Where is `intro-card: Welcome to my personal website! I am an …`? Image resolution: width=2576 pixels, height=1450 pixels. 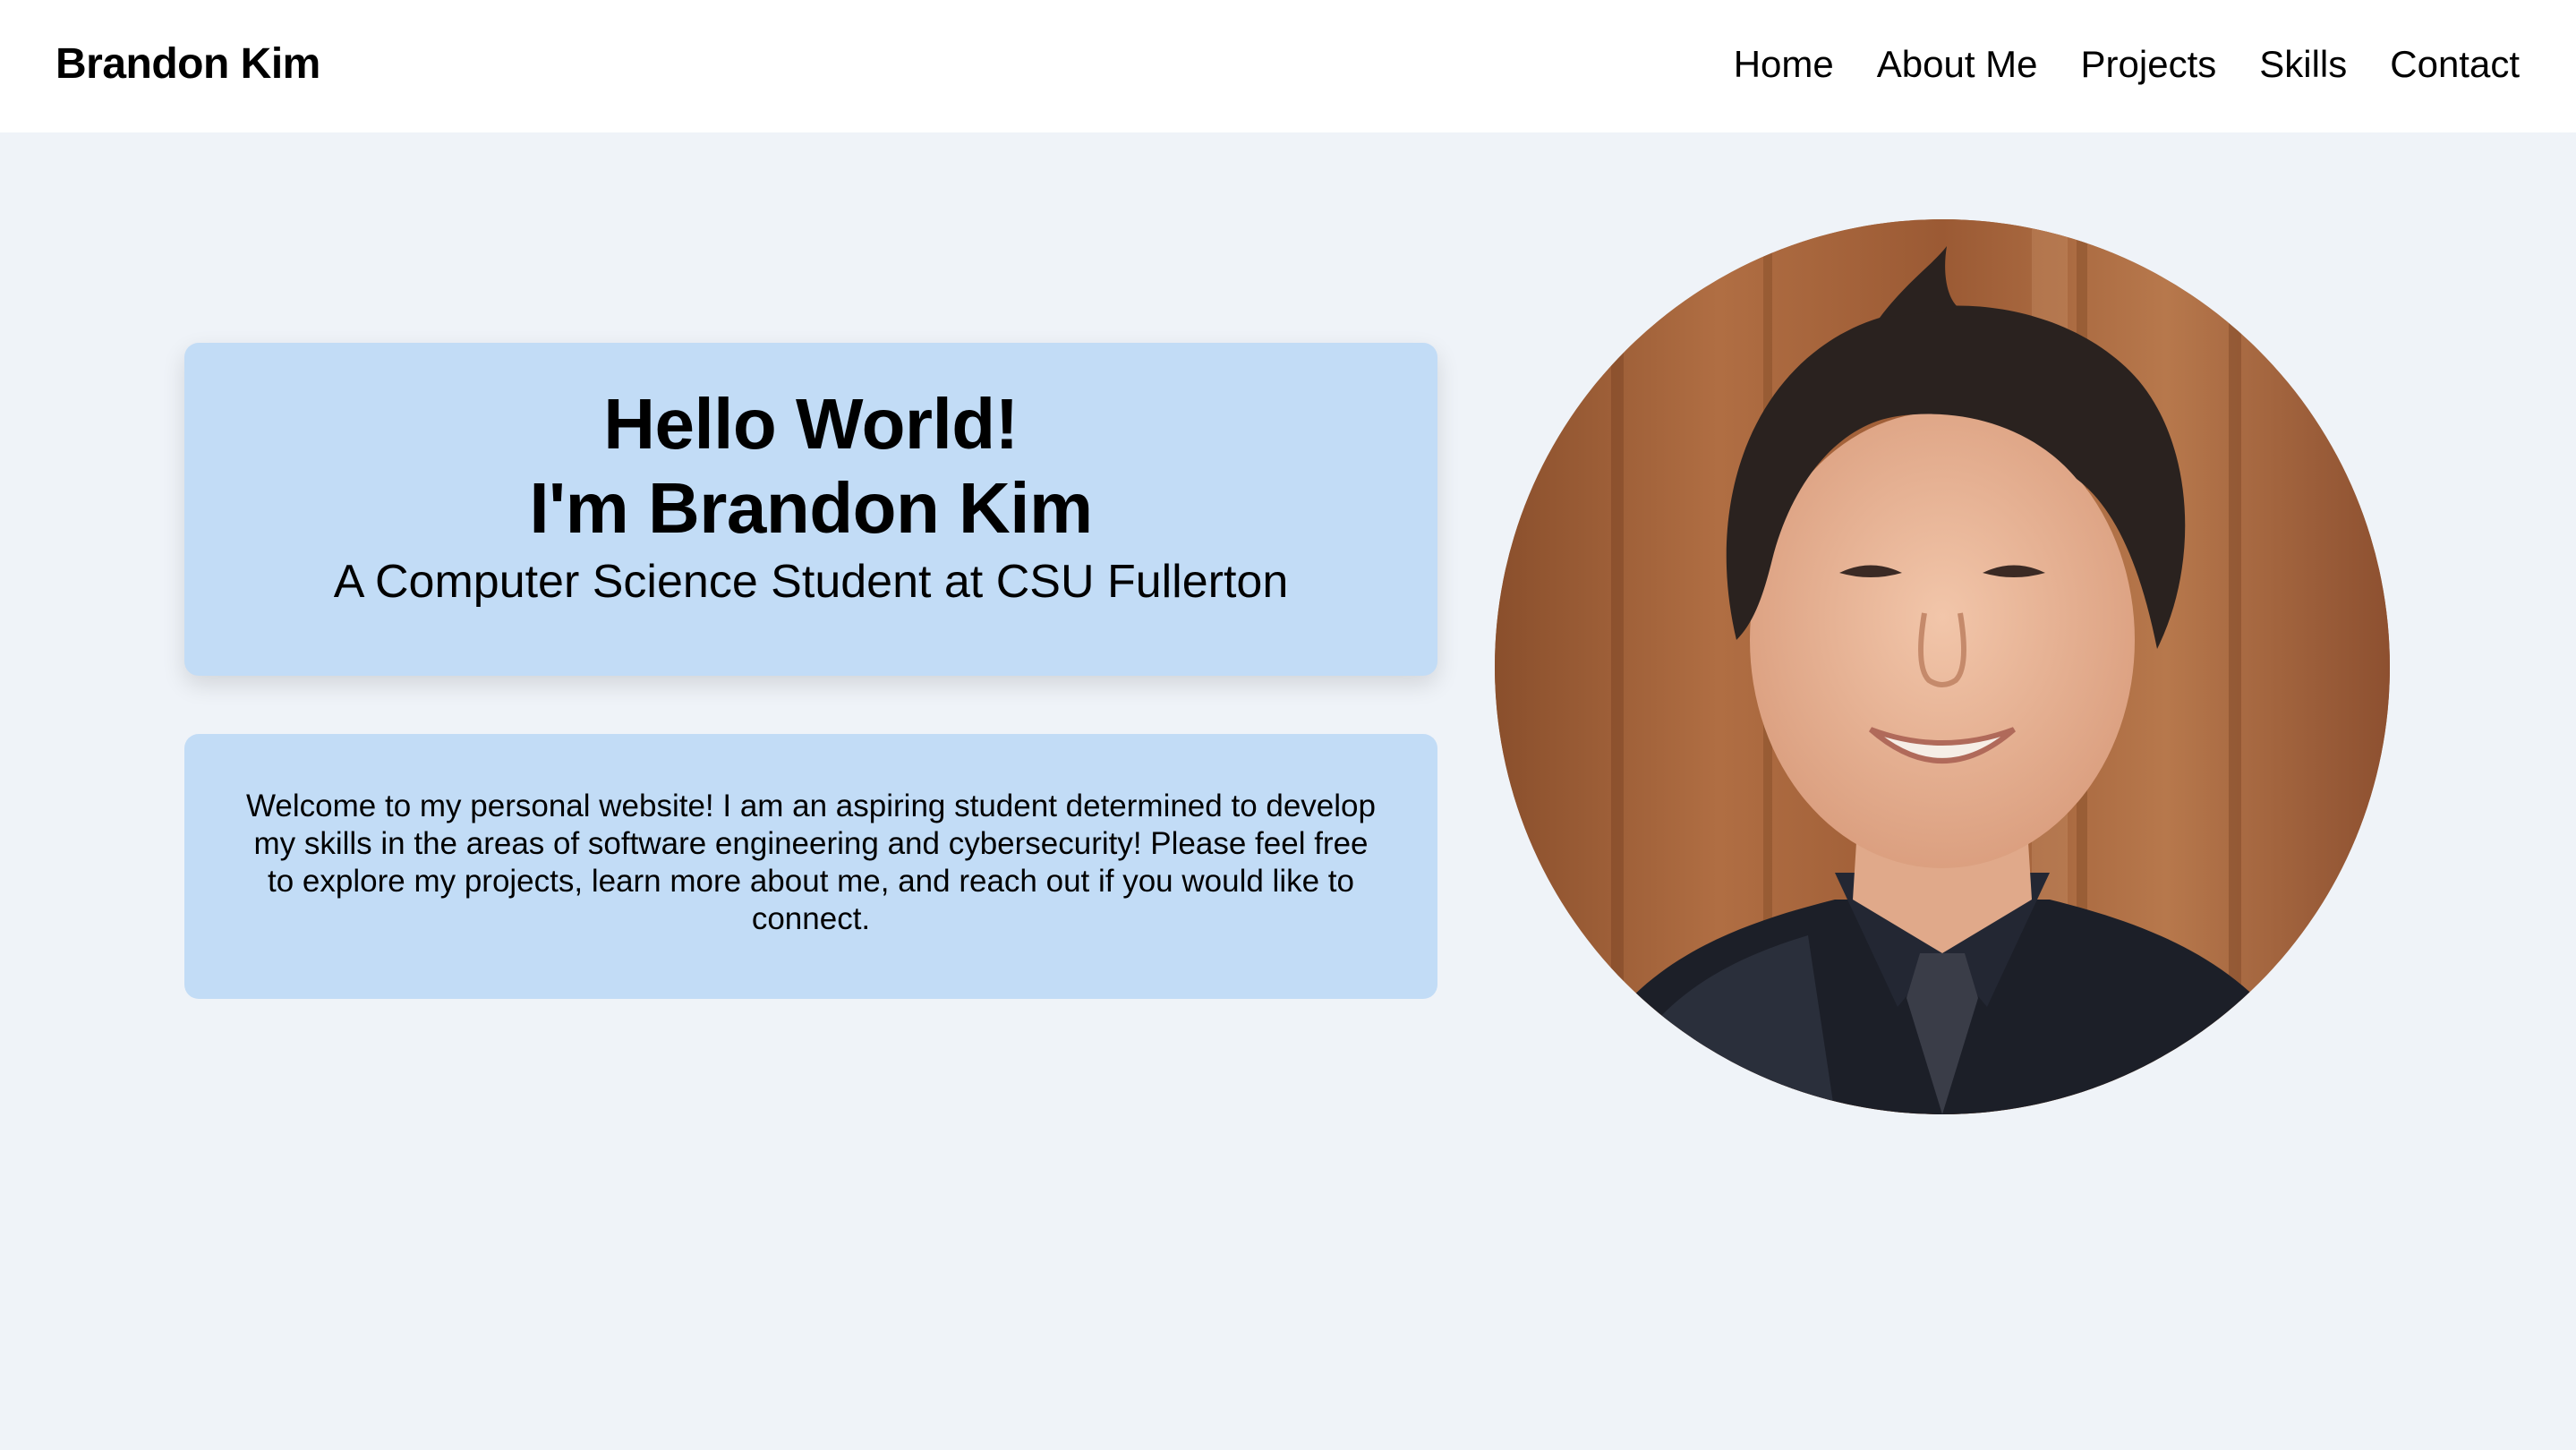
intro-card: Welcome to my personal website! I am an … is located at coordinates (810, 866).